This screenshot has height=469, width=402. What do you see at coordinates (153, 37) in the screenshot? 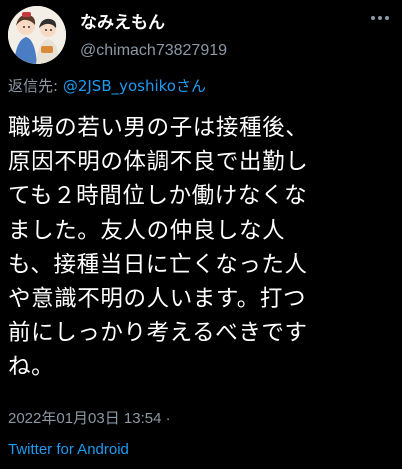
I see `author-names: なみえもん @chimach73827919` at bounding box center [153, 37].